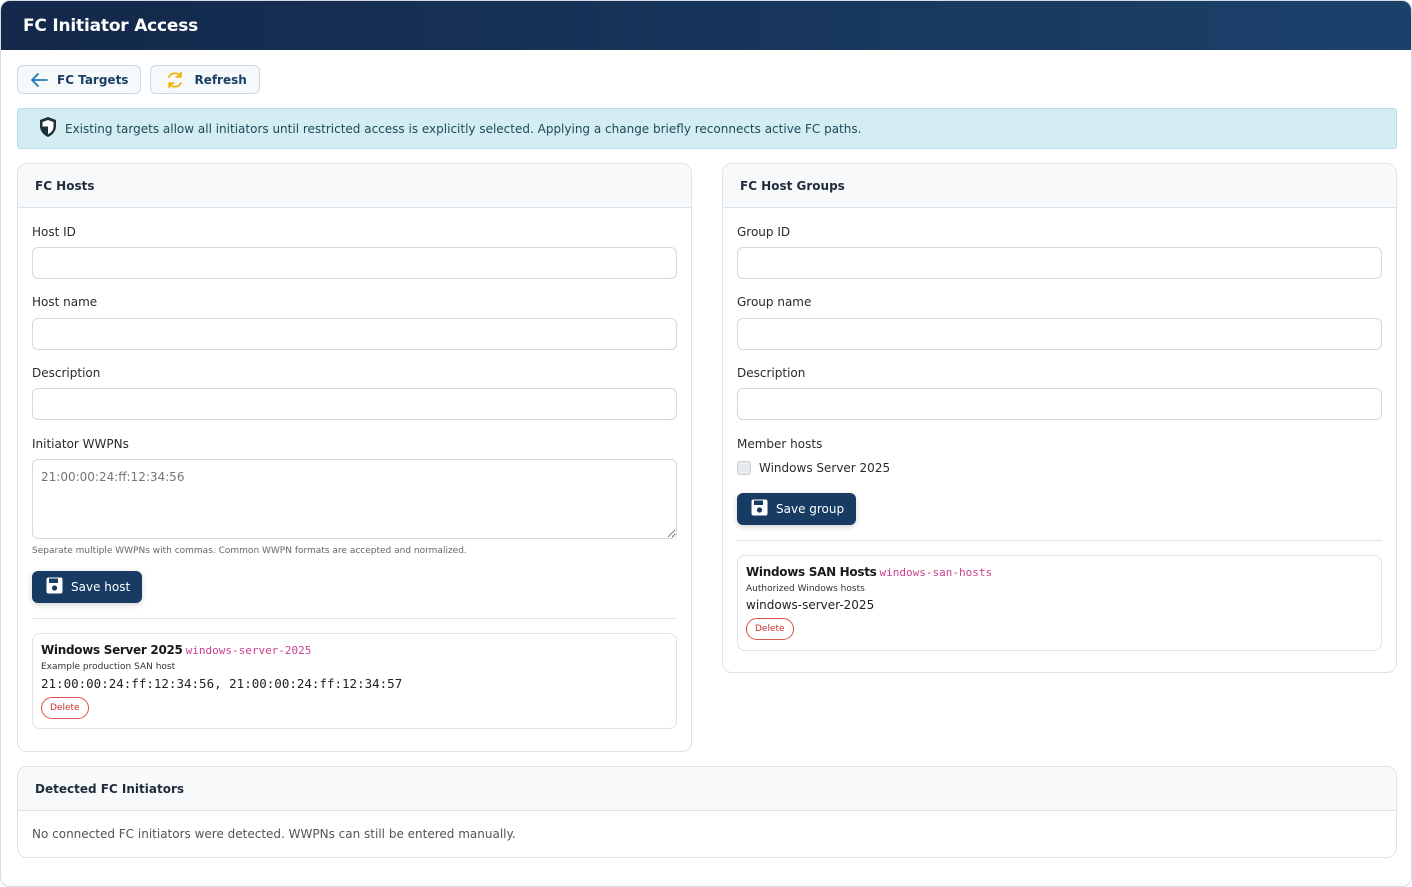  What do you see at coordinates (65, 708) in the screenshot?
I see `delete-host-button: Delete` at bounding box center [65, 708].